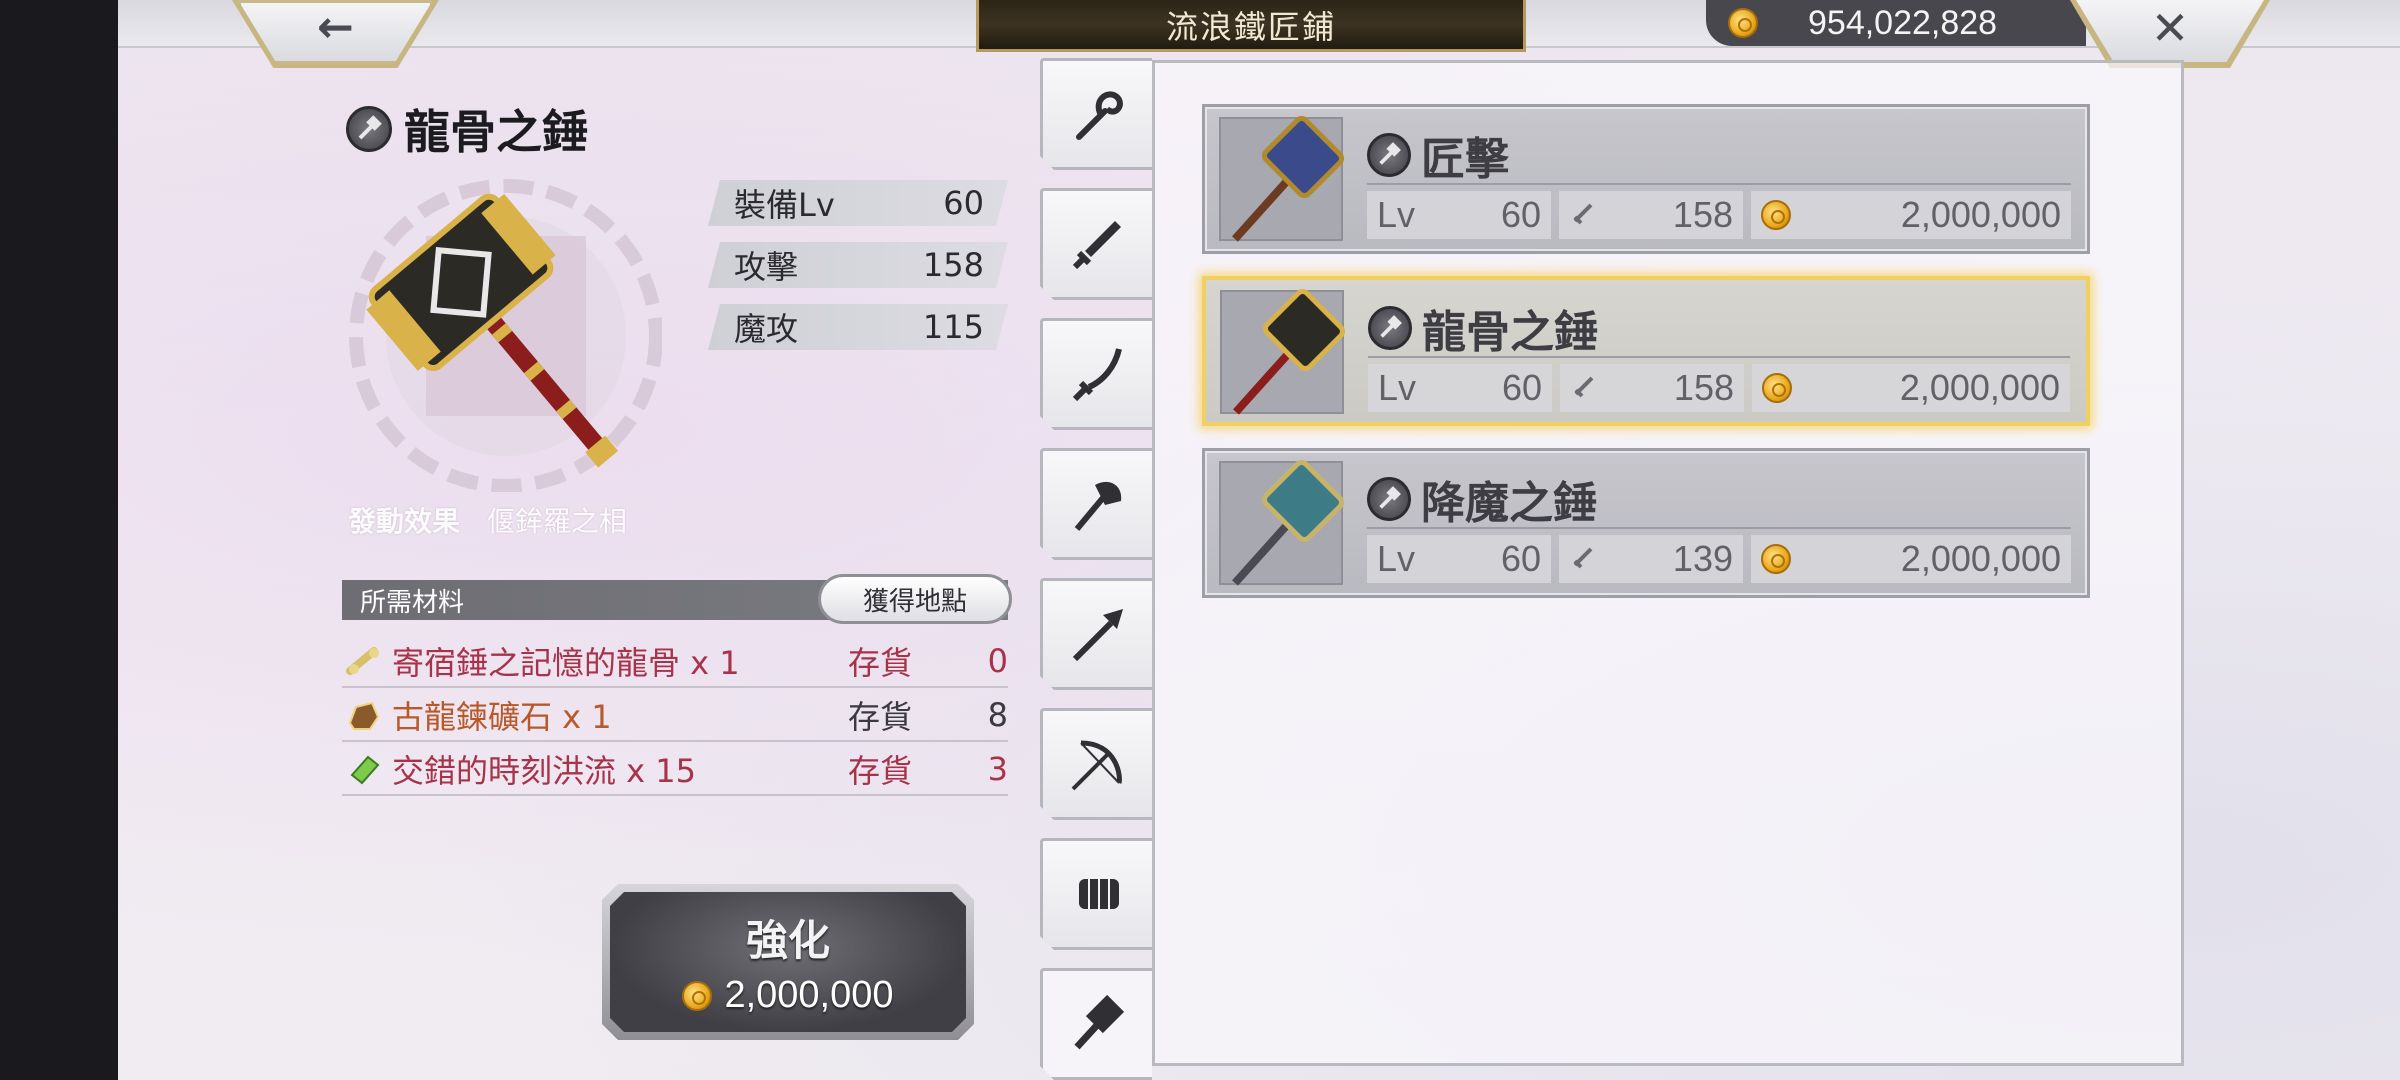 The width and height of the screenshot is (2400, 1080). I want to click on tab-sword, so click(1096, 244).